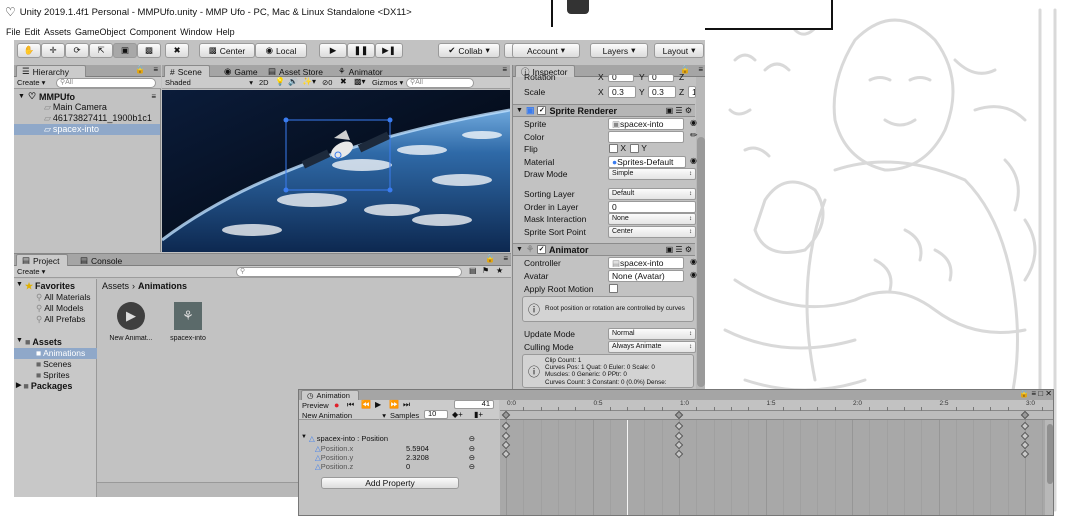 The width and height of the screenshot is (1066, 516). What do you see at coordinates (153, 33) in the screenshot?
I see `menu-component: Component` at bounding box center [153, 33].